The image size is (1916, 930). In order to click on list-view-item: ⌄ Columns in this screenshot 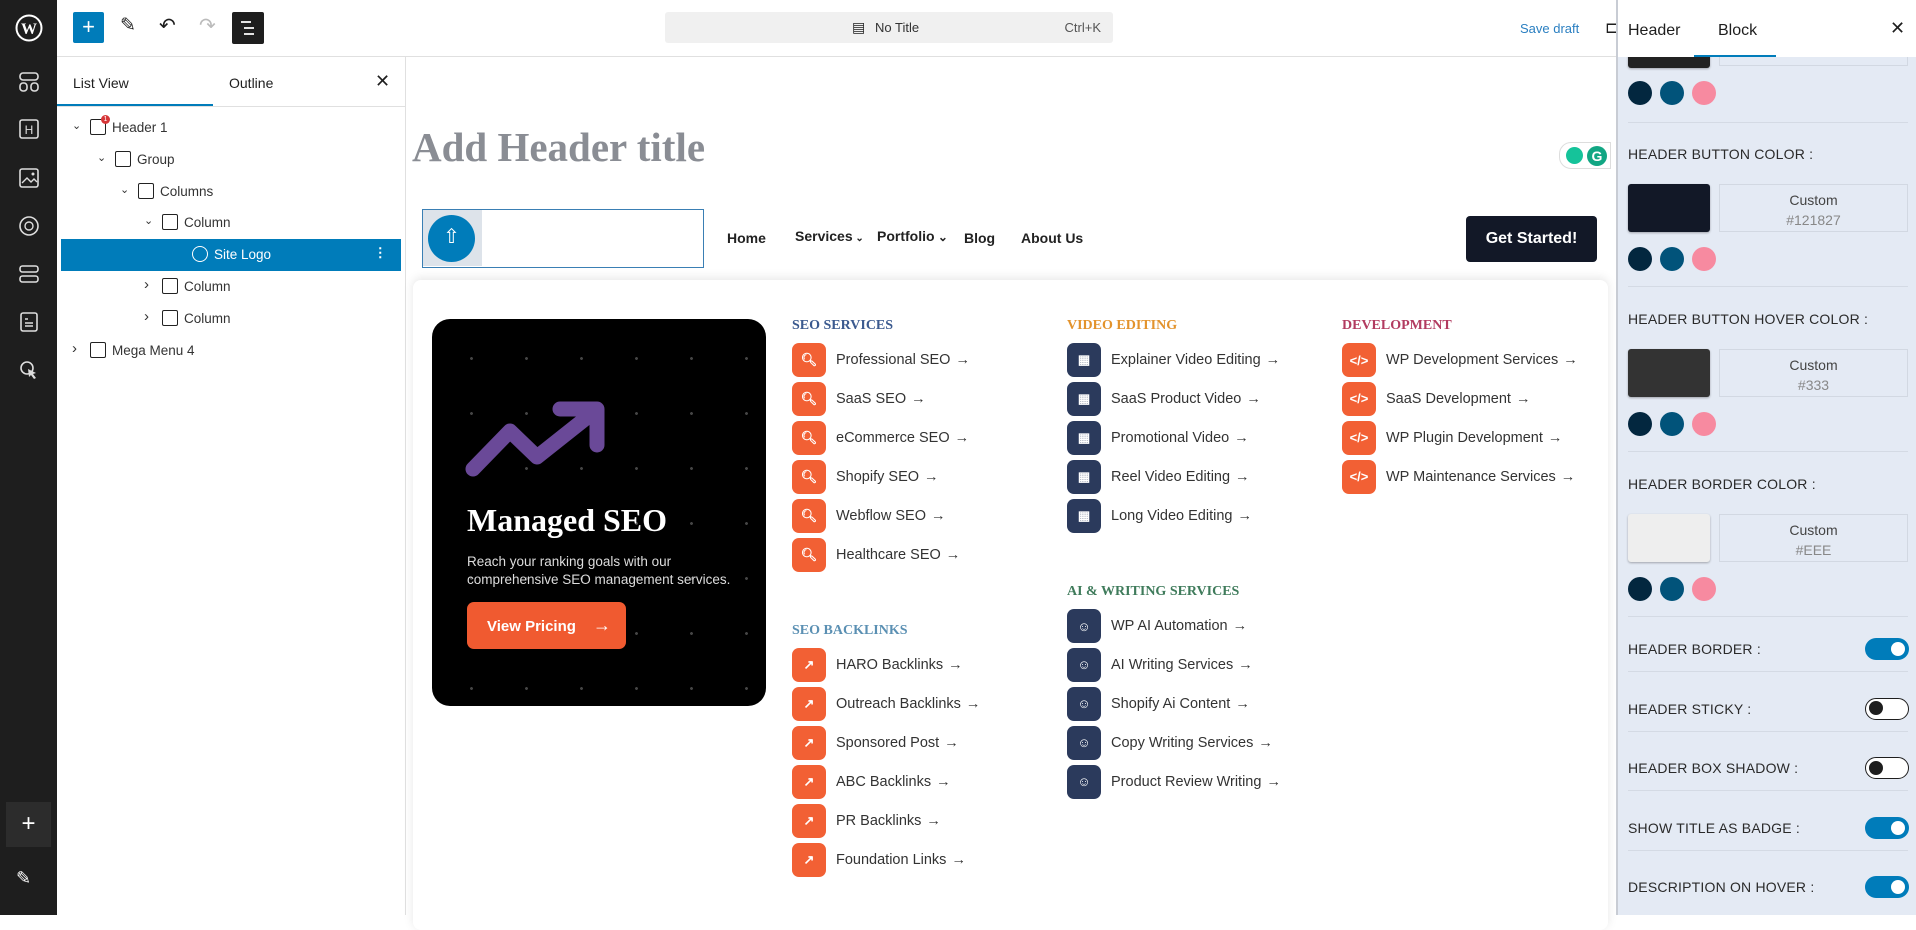, I will do `click(231, 192)`.